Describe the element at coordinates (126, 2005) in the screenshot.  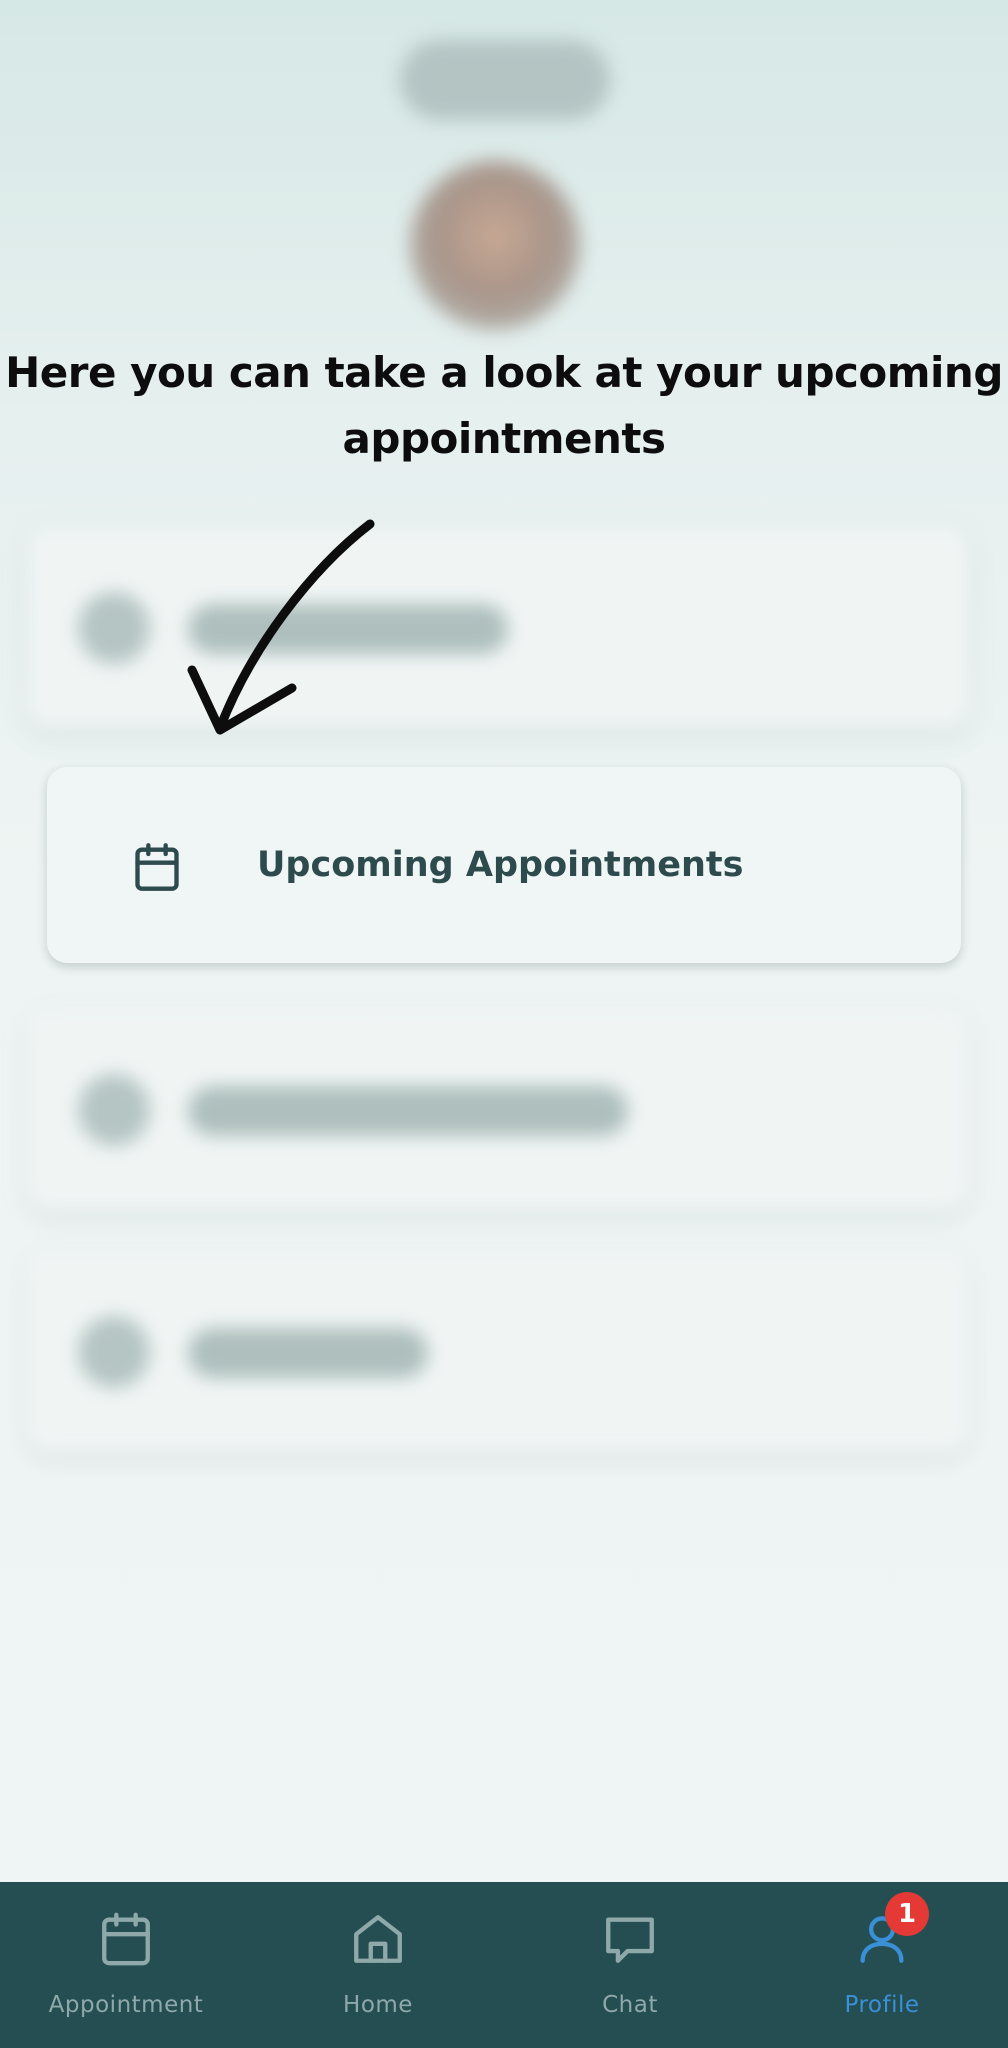
I see `nav-label-appointment: Appointment` at that location.